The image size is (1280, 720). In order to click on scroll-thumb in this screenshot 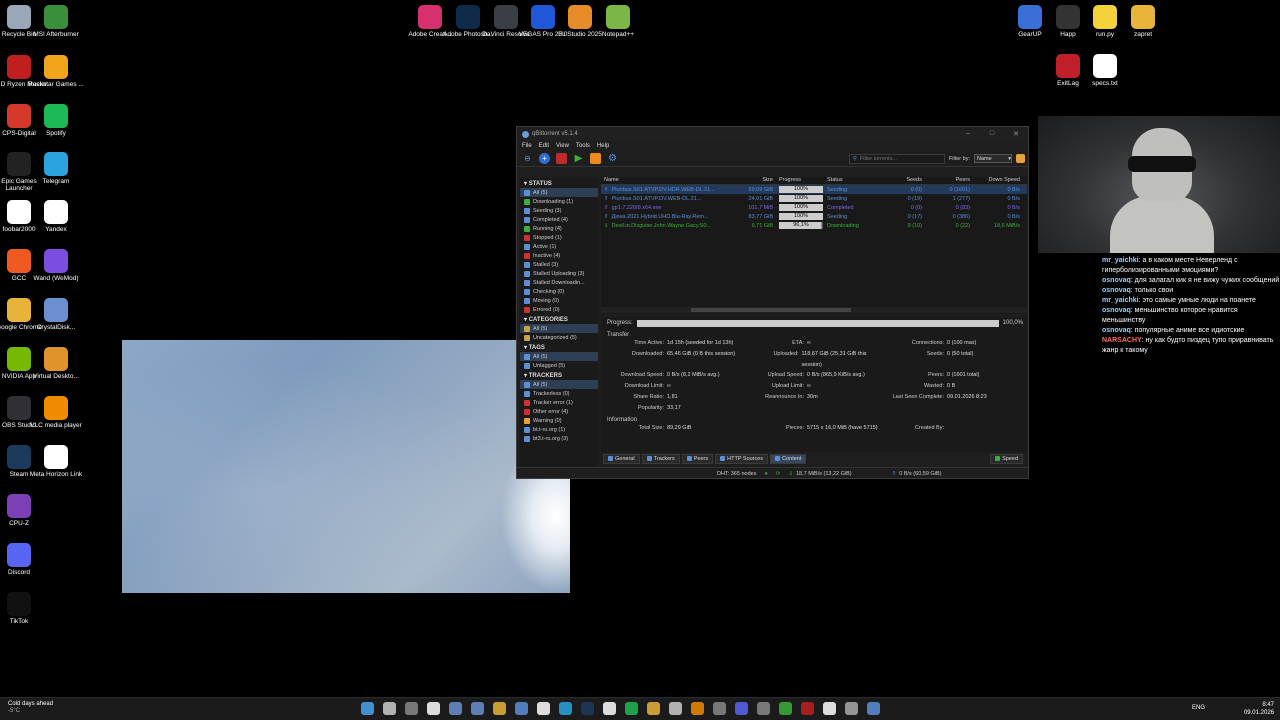, I will do `click(771, 310)`.